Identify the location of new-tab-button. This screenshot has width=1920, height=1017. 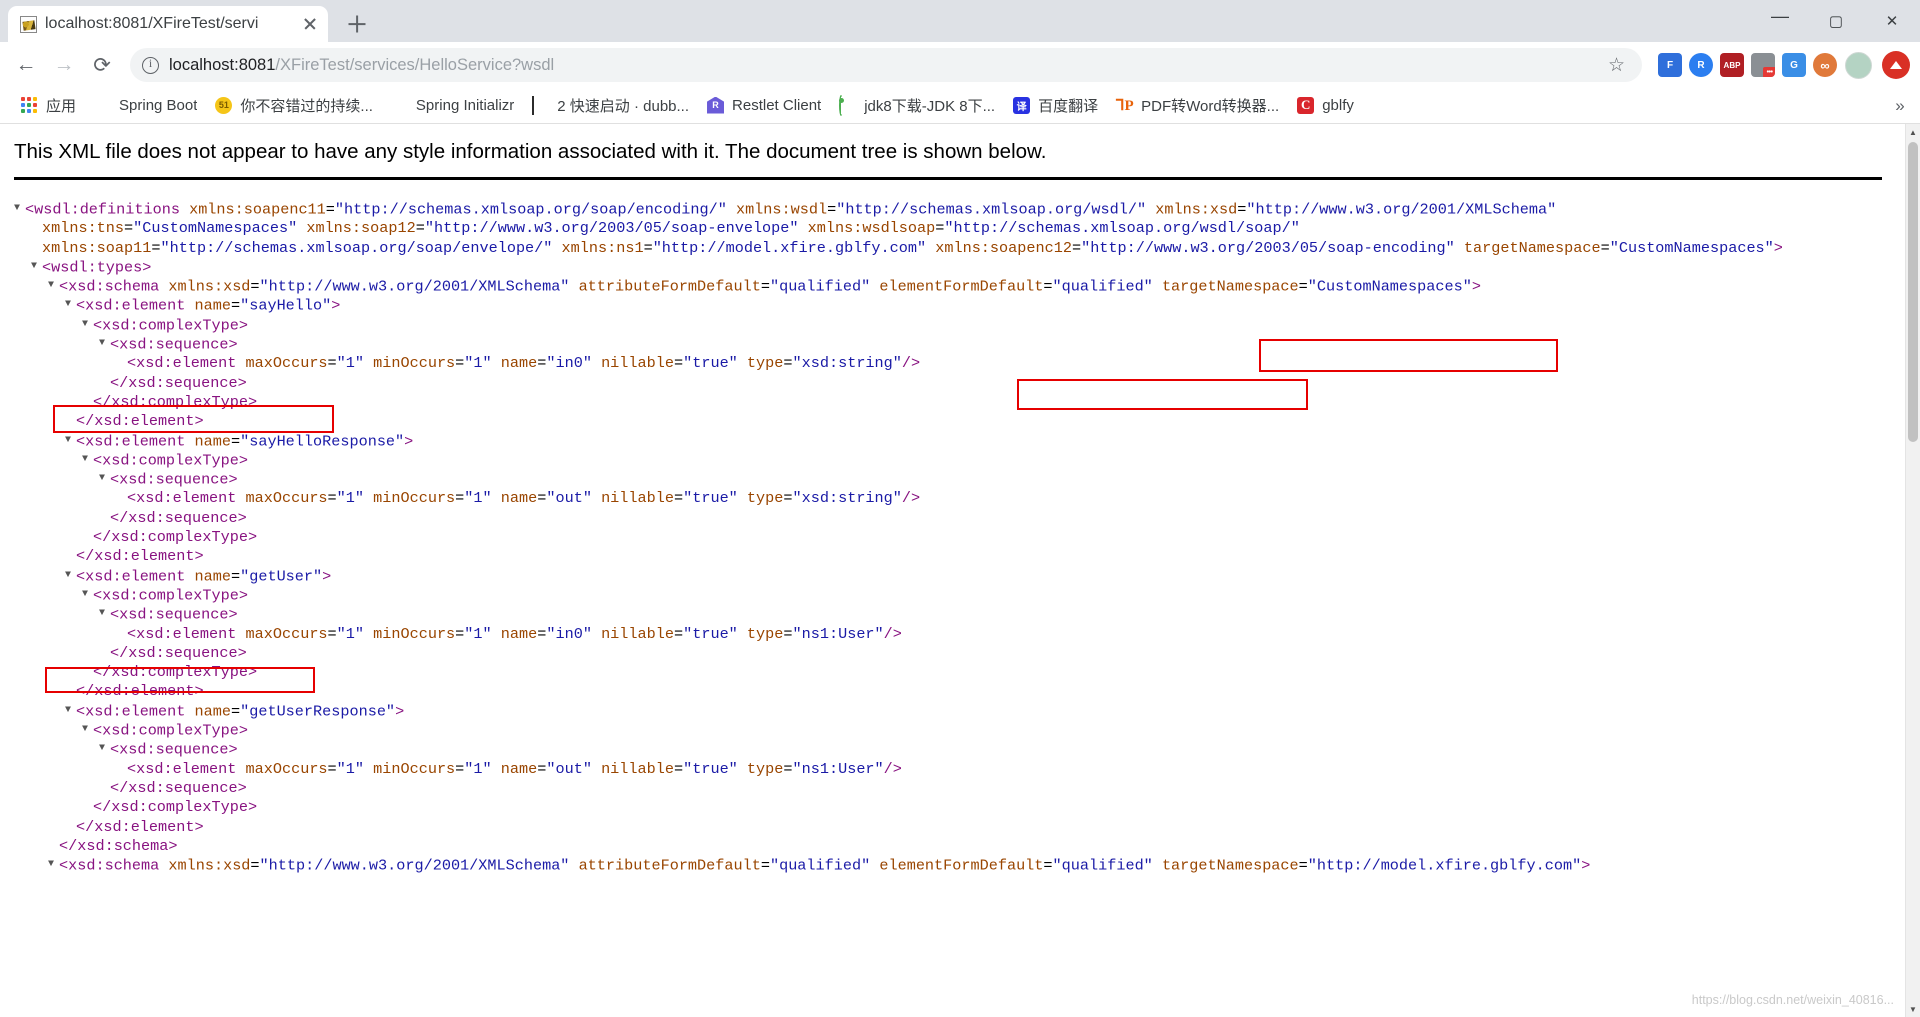
(357, 24).